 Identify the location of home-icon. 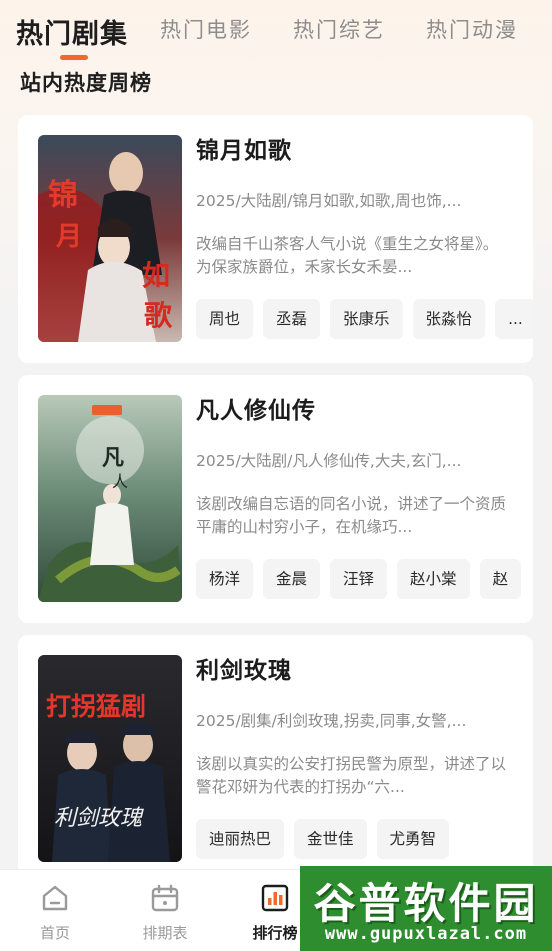
(55, 898).